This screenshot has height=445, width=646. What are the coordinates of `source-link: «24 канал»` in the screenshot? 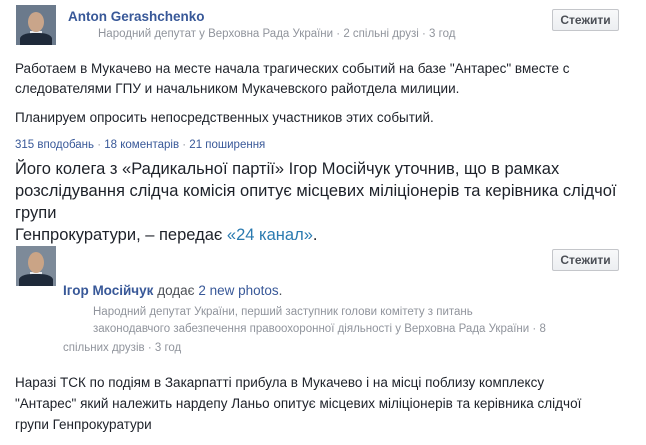 It's located at (270, 235).